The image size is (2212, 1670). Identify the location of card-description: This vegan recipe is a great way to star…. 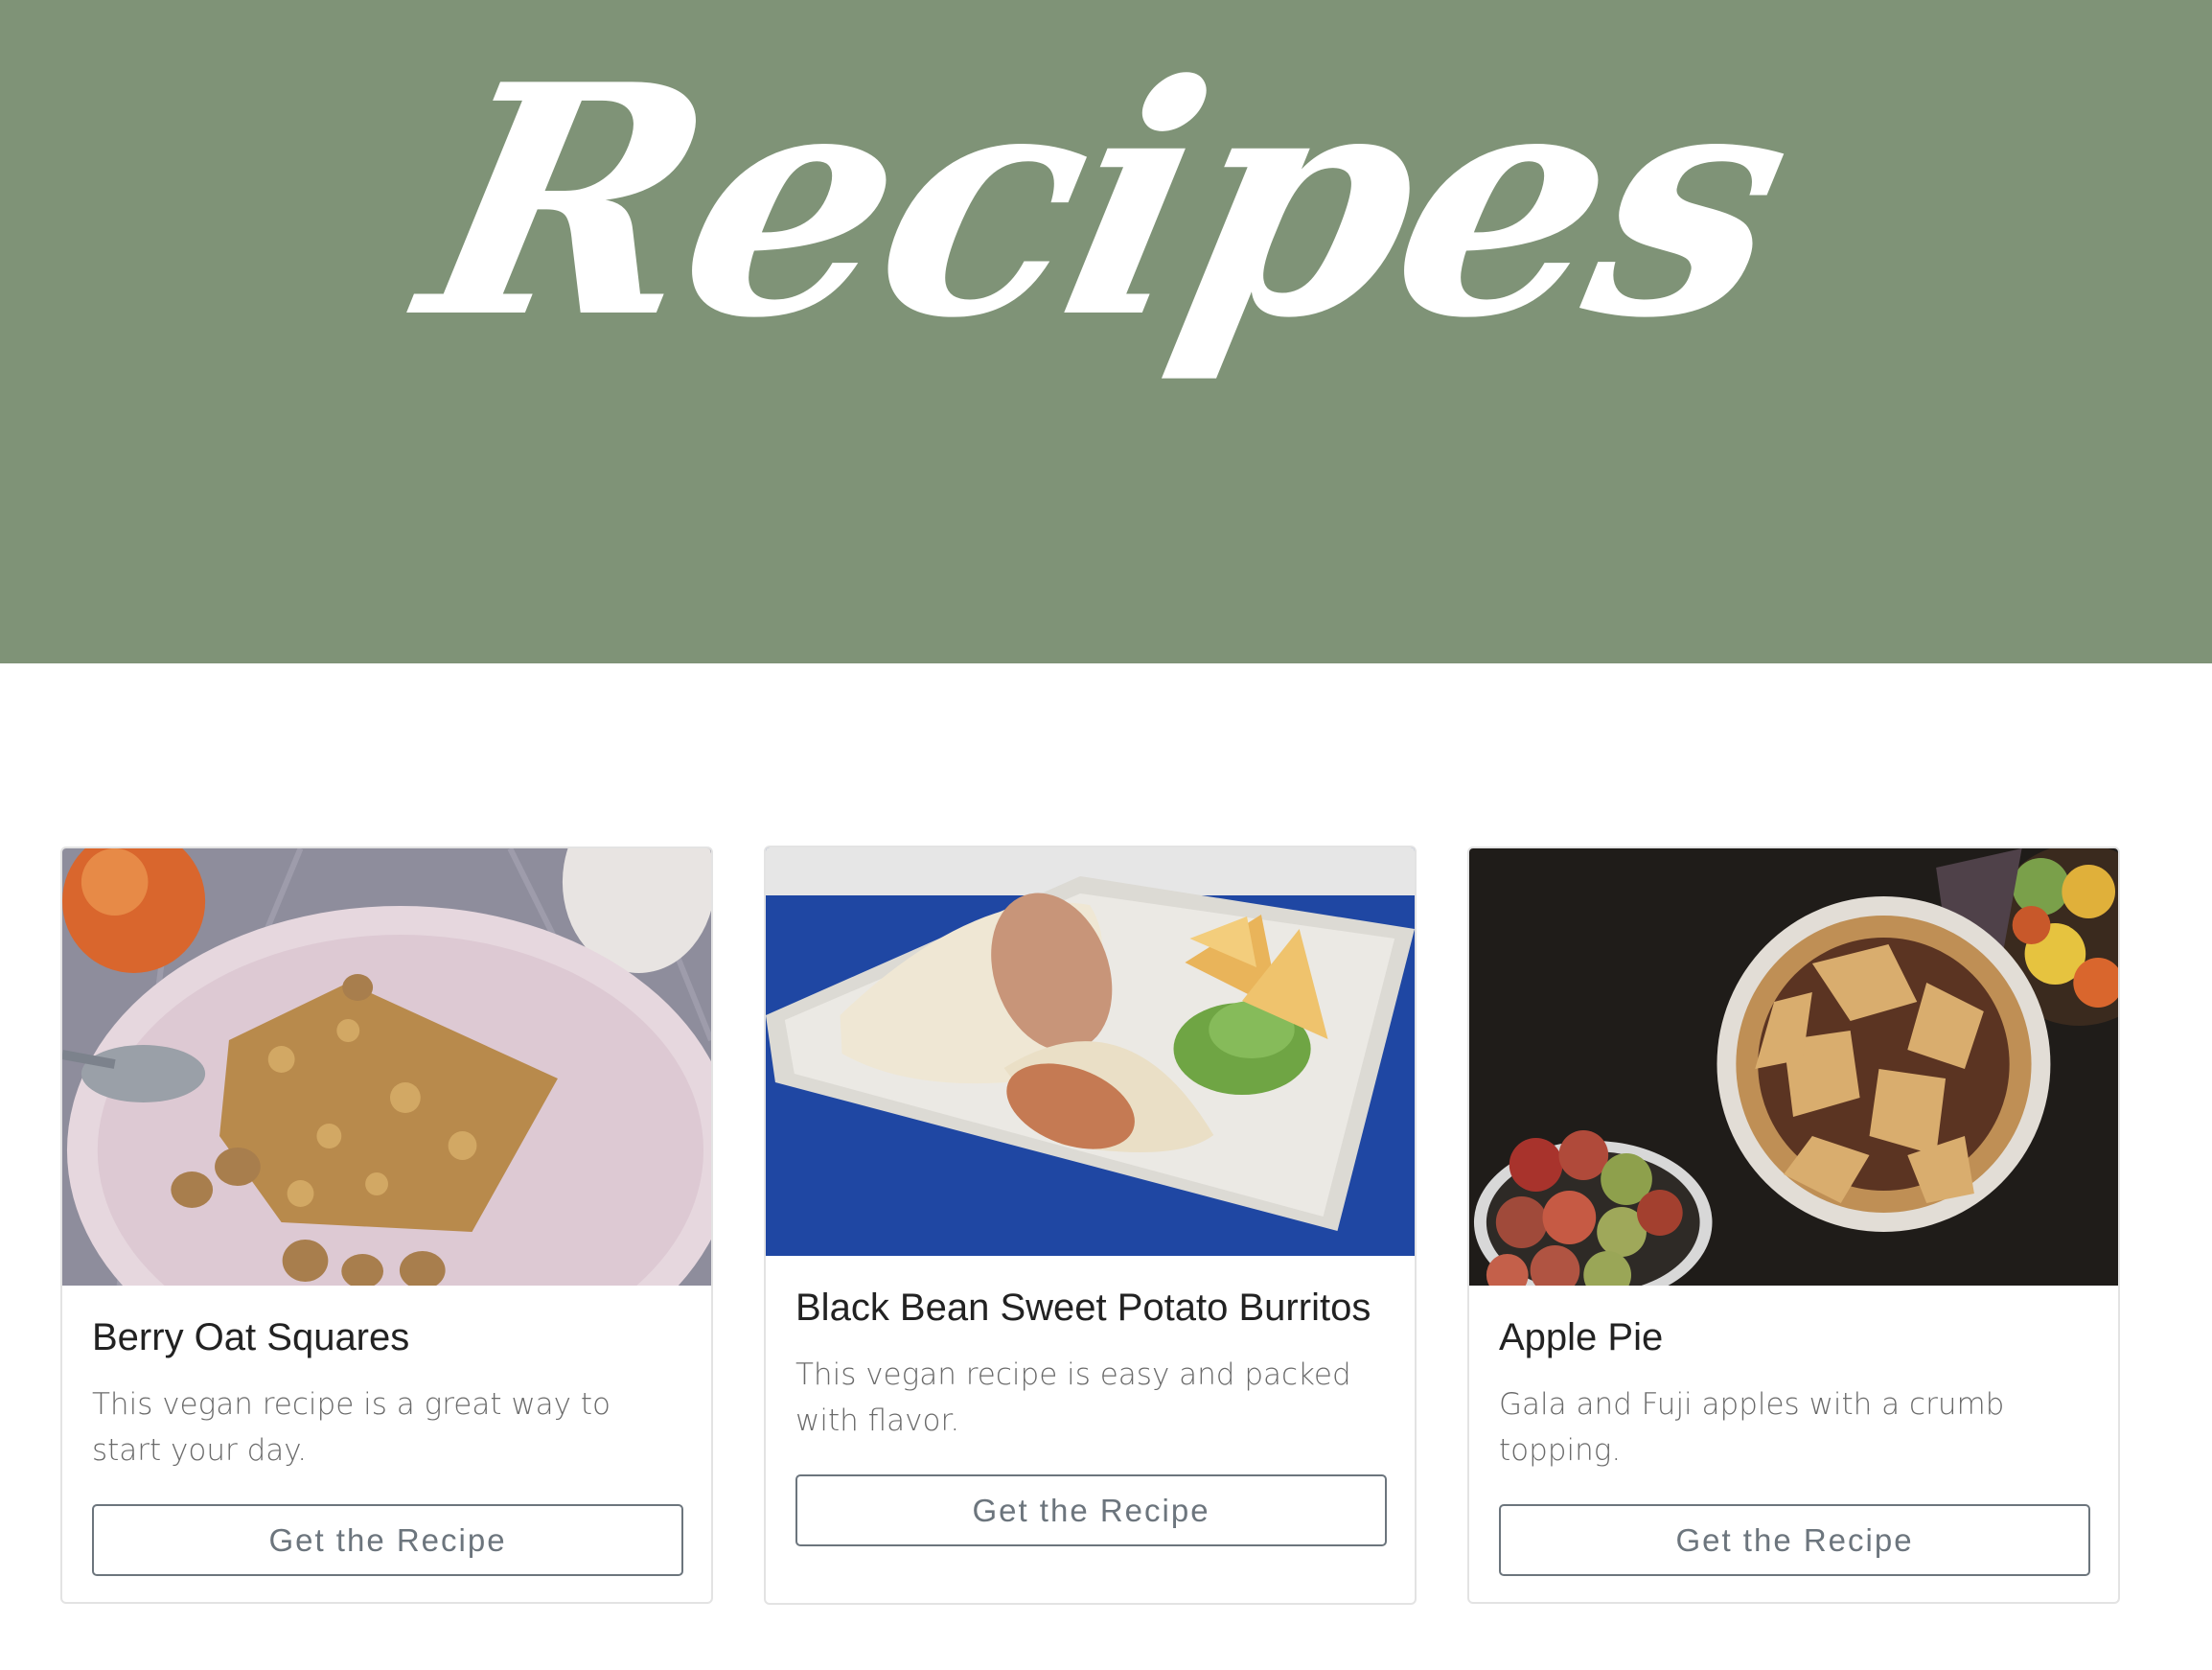
(352, 1427).